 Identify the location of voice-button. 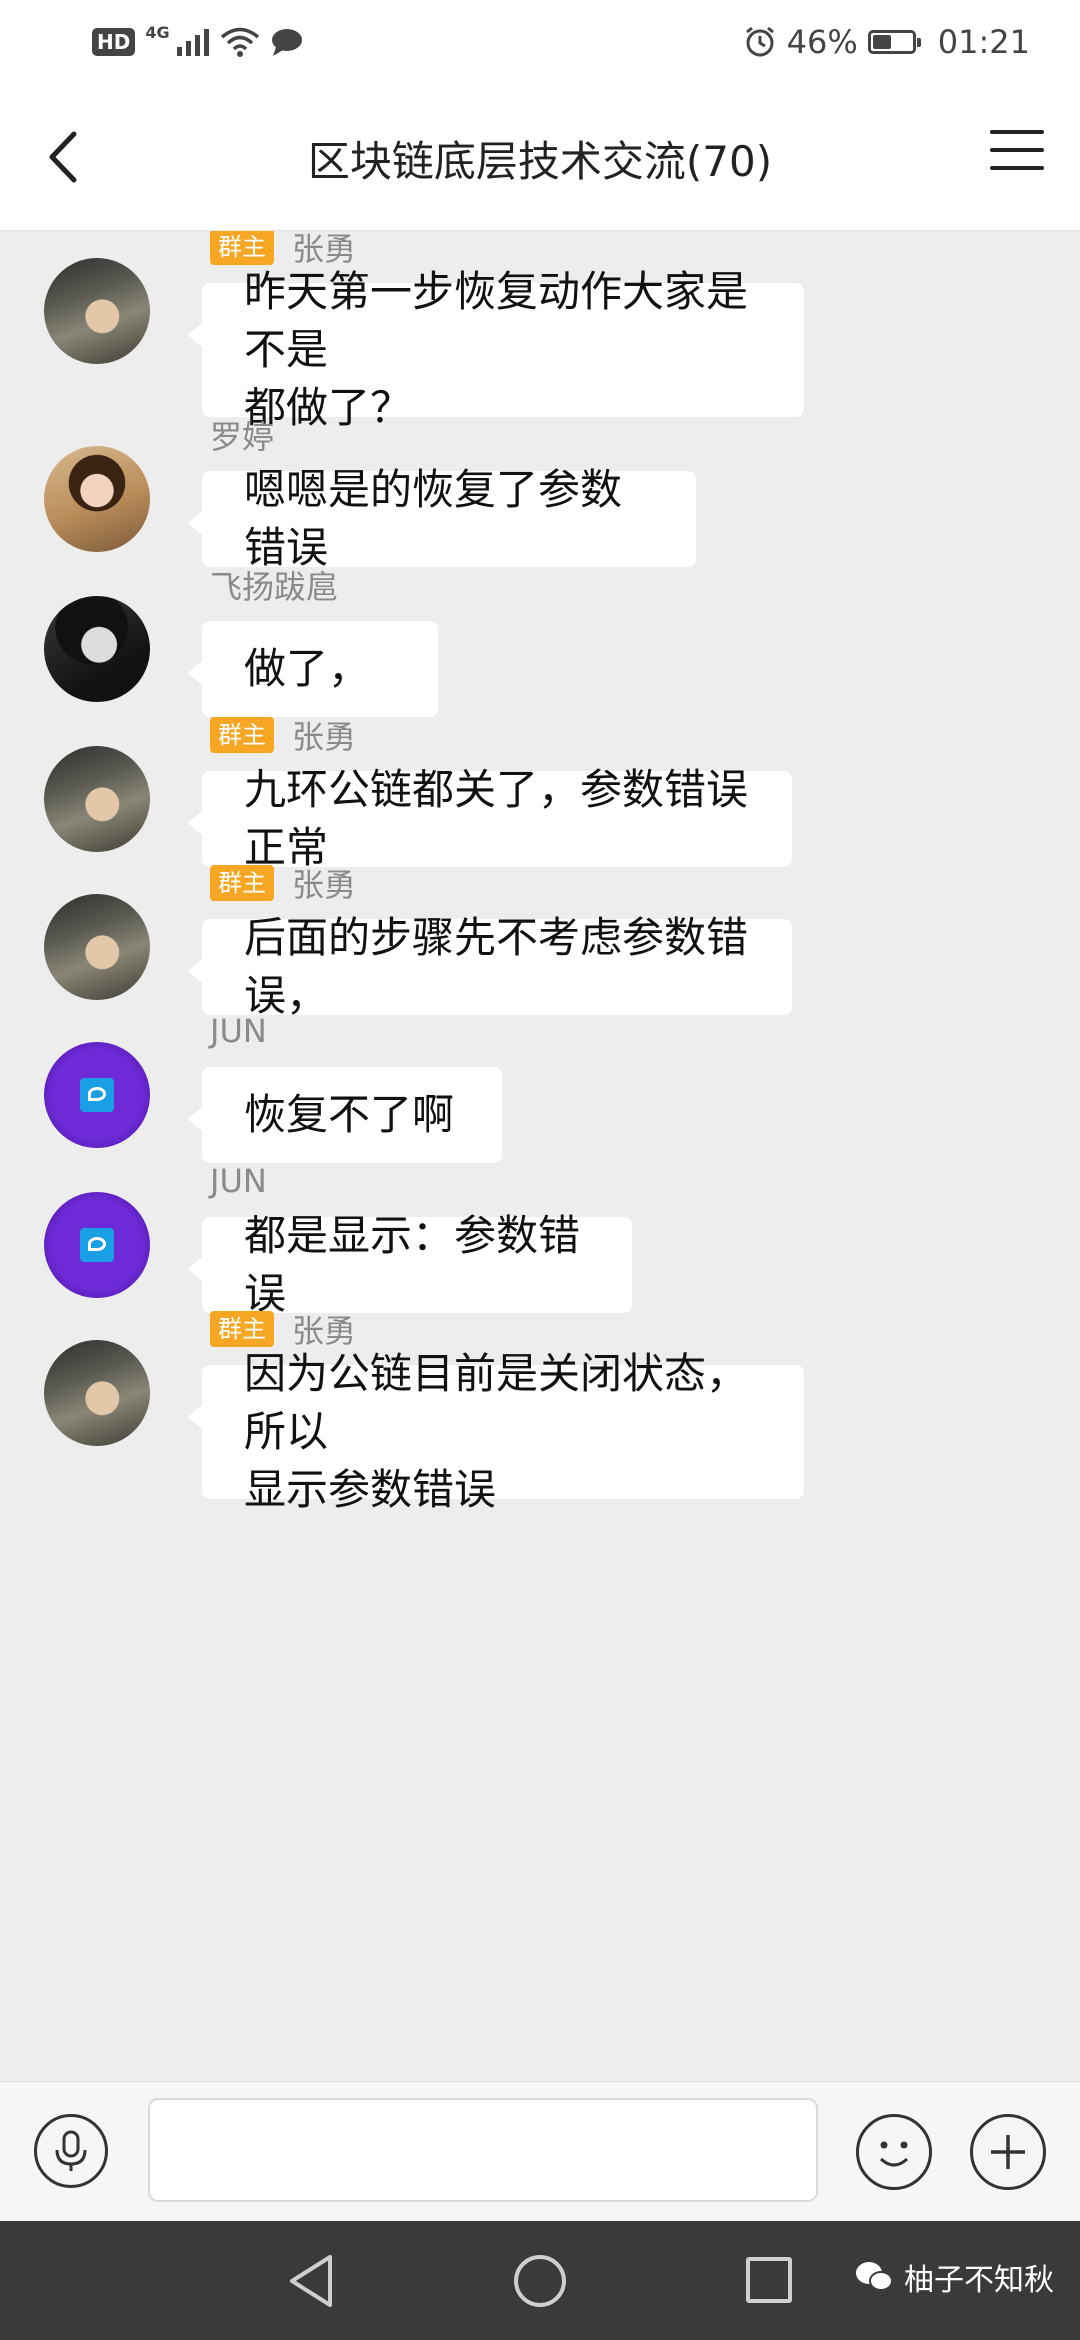
(71, 2151).